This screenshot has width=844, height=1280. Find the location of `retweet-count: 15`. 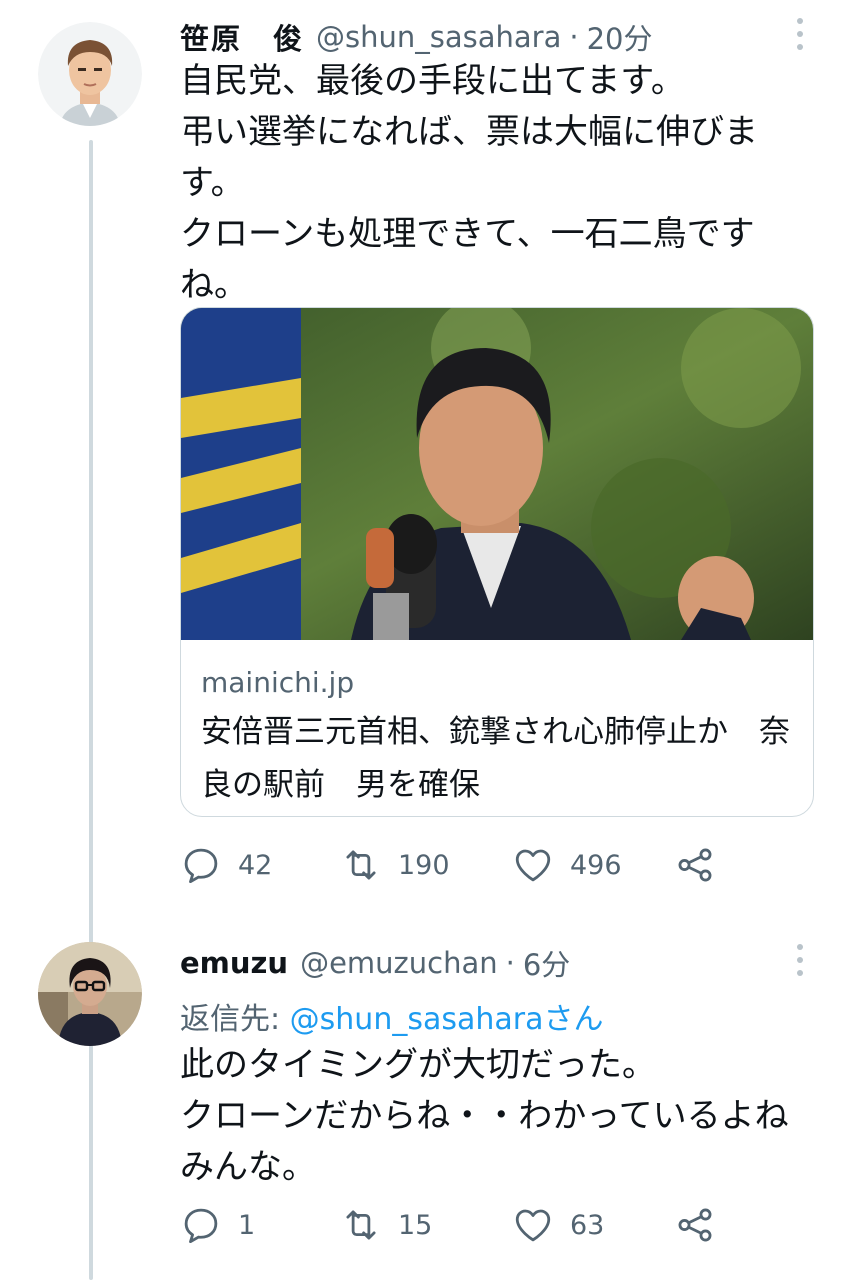

retweet-count: 15 is located at coordinates (415, 1225).